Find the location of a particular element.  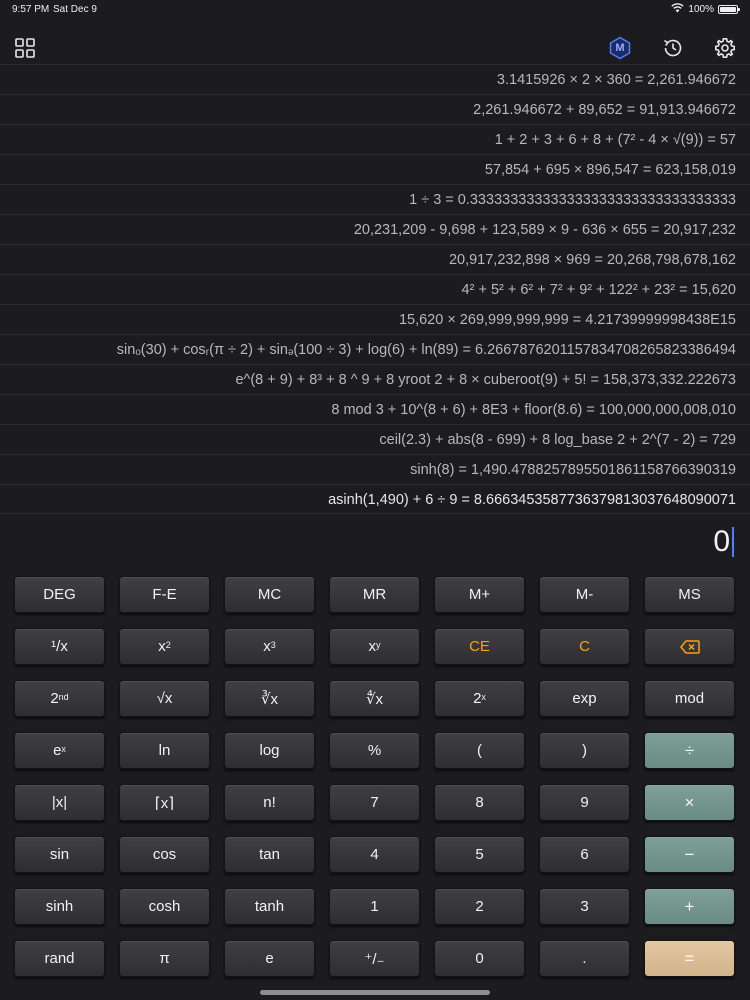

battery-icon is located at coordinates (729, 9).